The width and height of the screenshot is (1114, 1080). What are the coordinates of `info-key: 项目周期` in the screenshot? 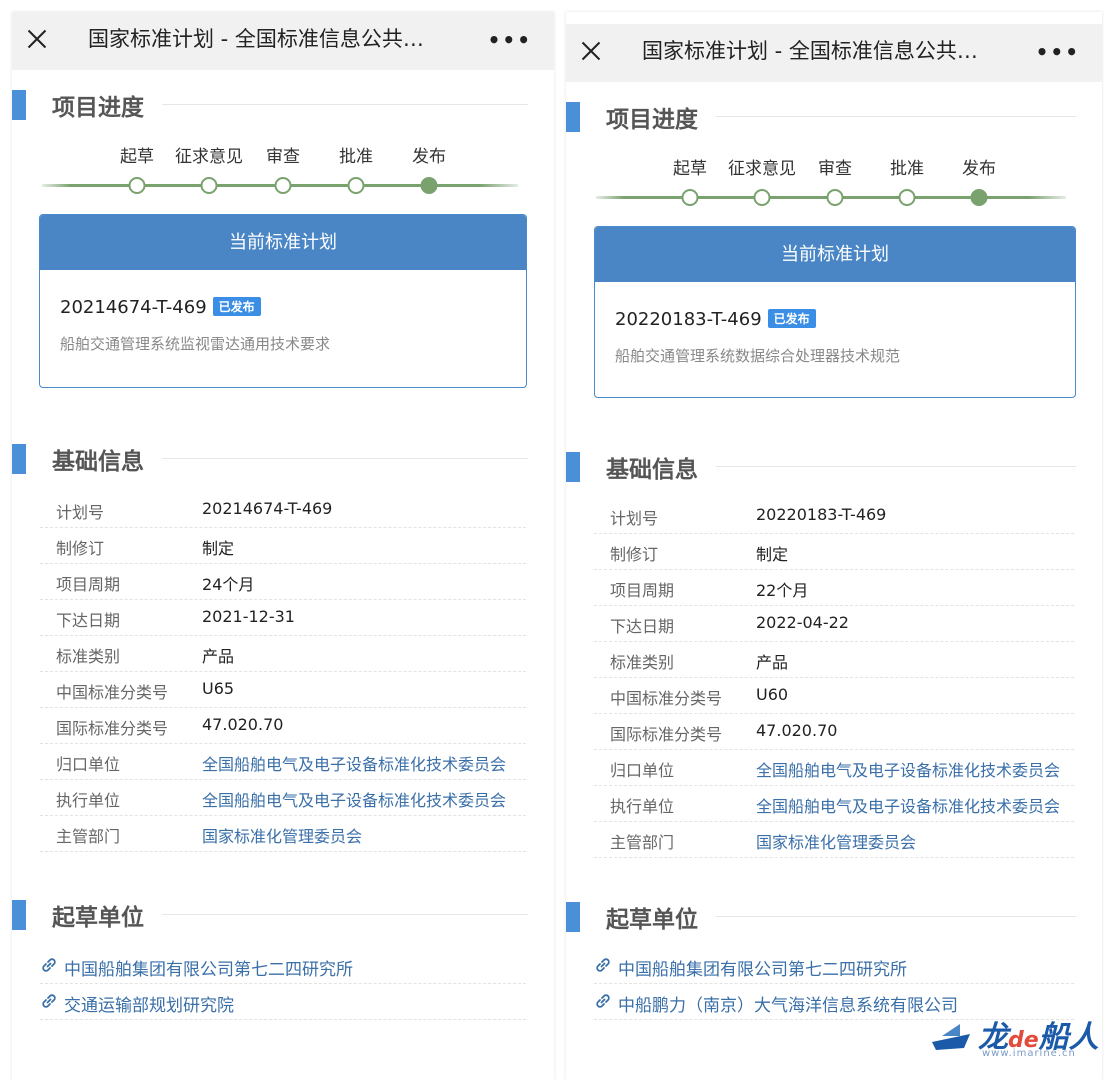 It's located at (88, 584).